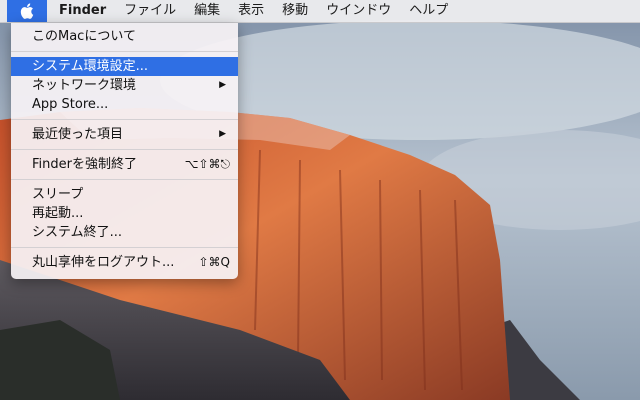 The height and width of the screenshot is (400, 640). I want to click on menu-edit: 編集, so click(207, 11).